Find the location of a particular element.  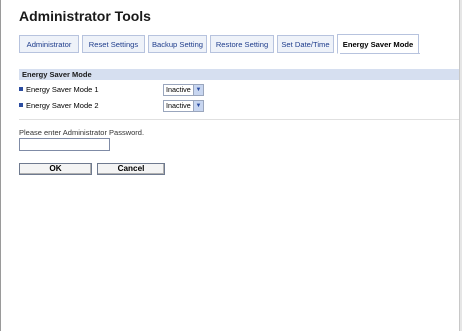

setting-label: Energy Saver Mode 1 is located at coordinates (62, 89).